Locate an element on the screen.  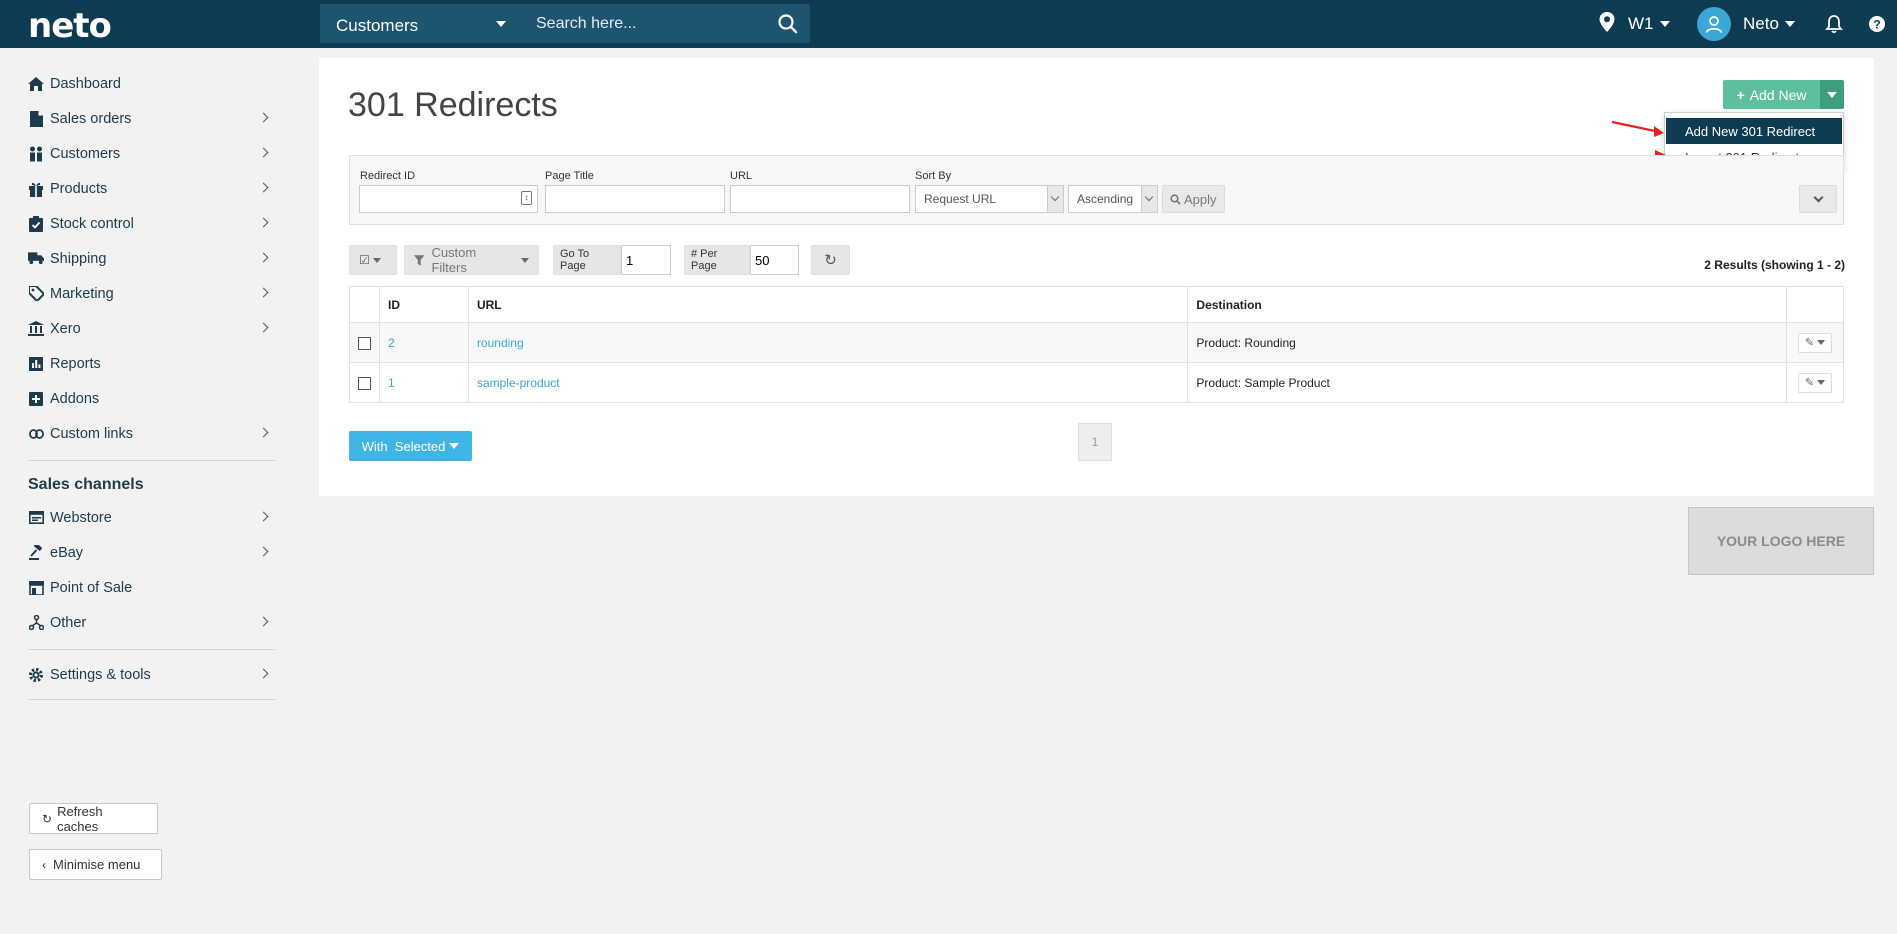
row-id-link: 1 is located at coordinates (391, 383).